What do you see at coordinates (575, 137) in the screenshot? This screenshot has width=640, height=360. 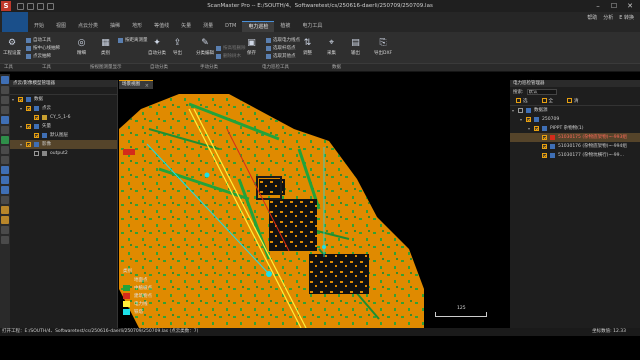 I see `tree-row: 51030175 (杂物底架物)~-993组` at bounding box center [575, 137].